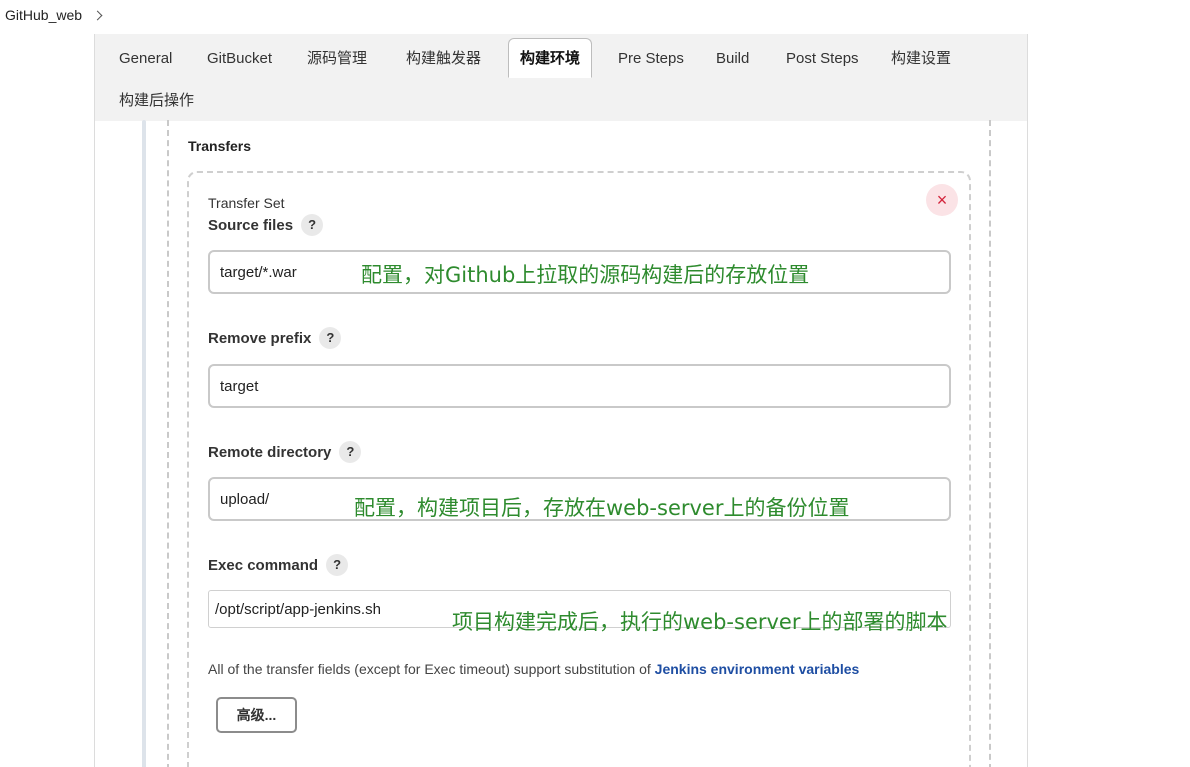  Describe the element at coordinates (651, 59) in the screenshot. I see `tab-pre-steps: Pre Steps` at that location.